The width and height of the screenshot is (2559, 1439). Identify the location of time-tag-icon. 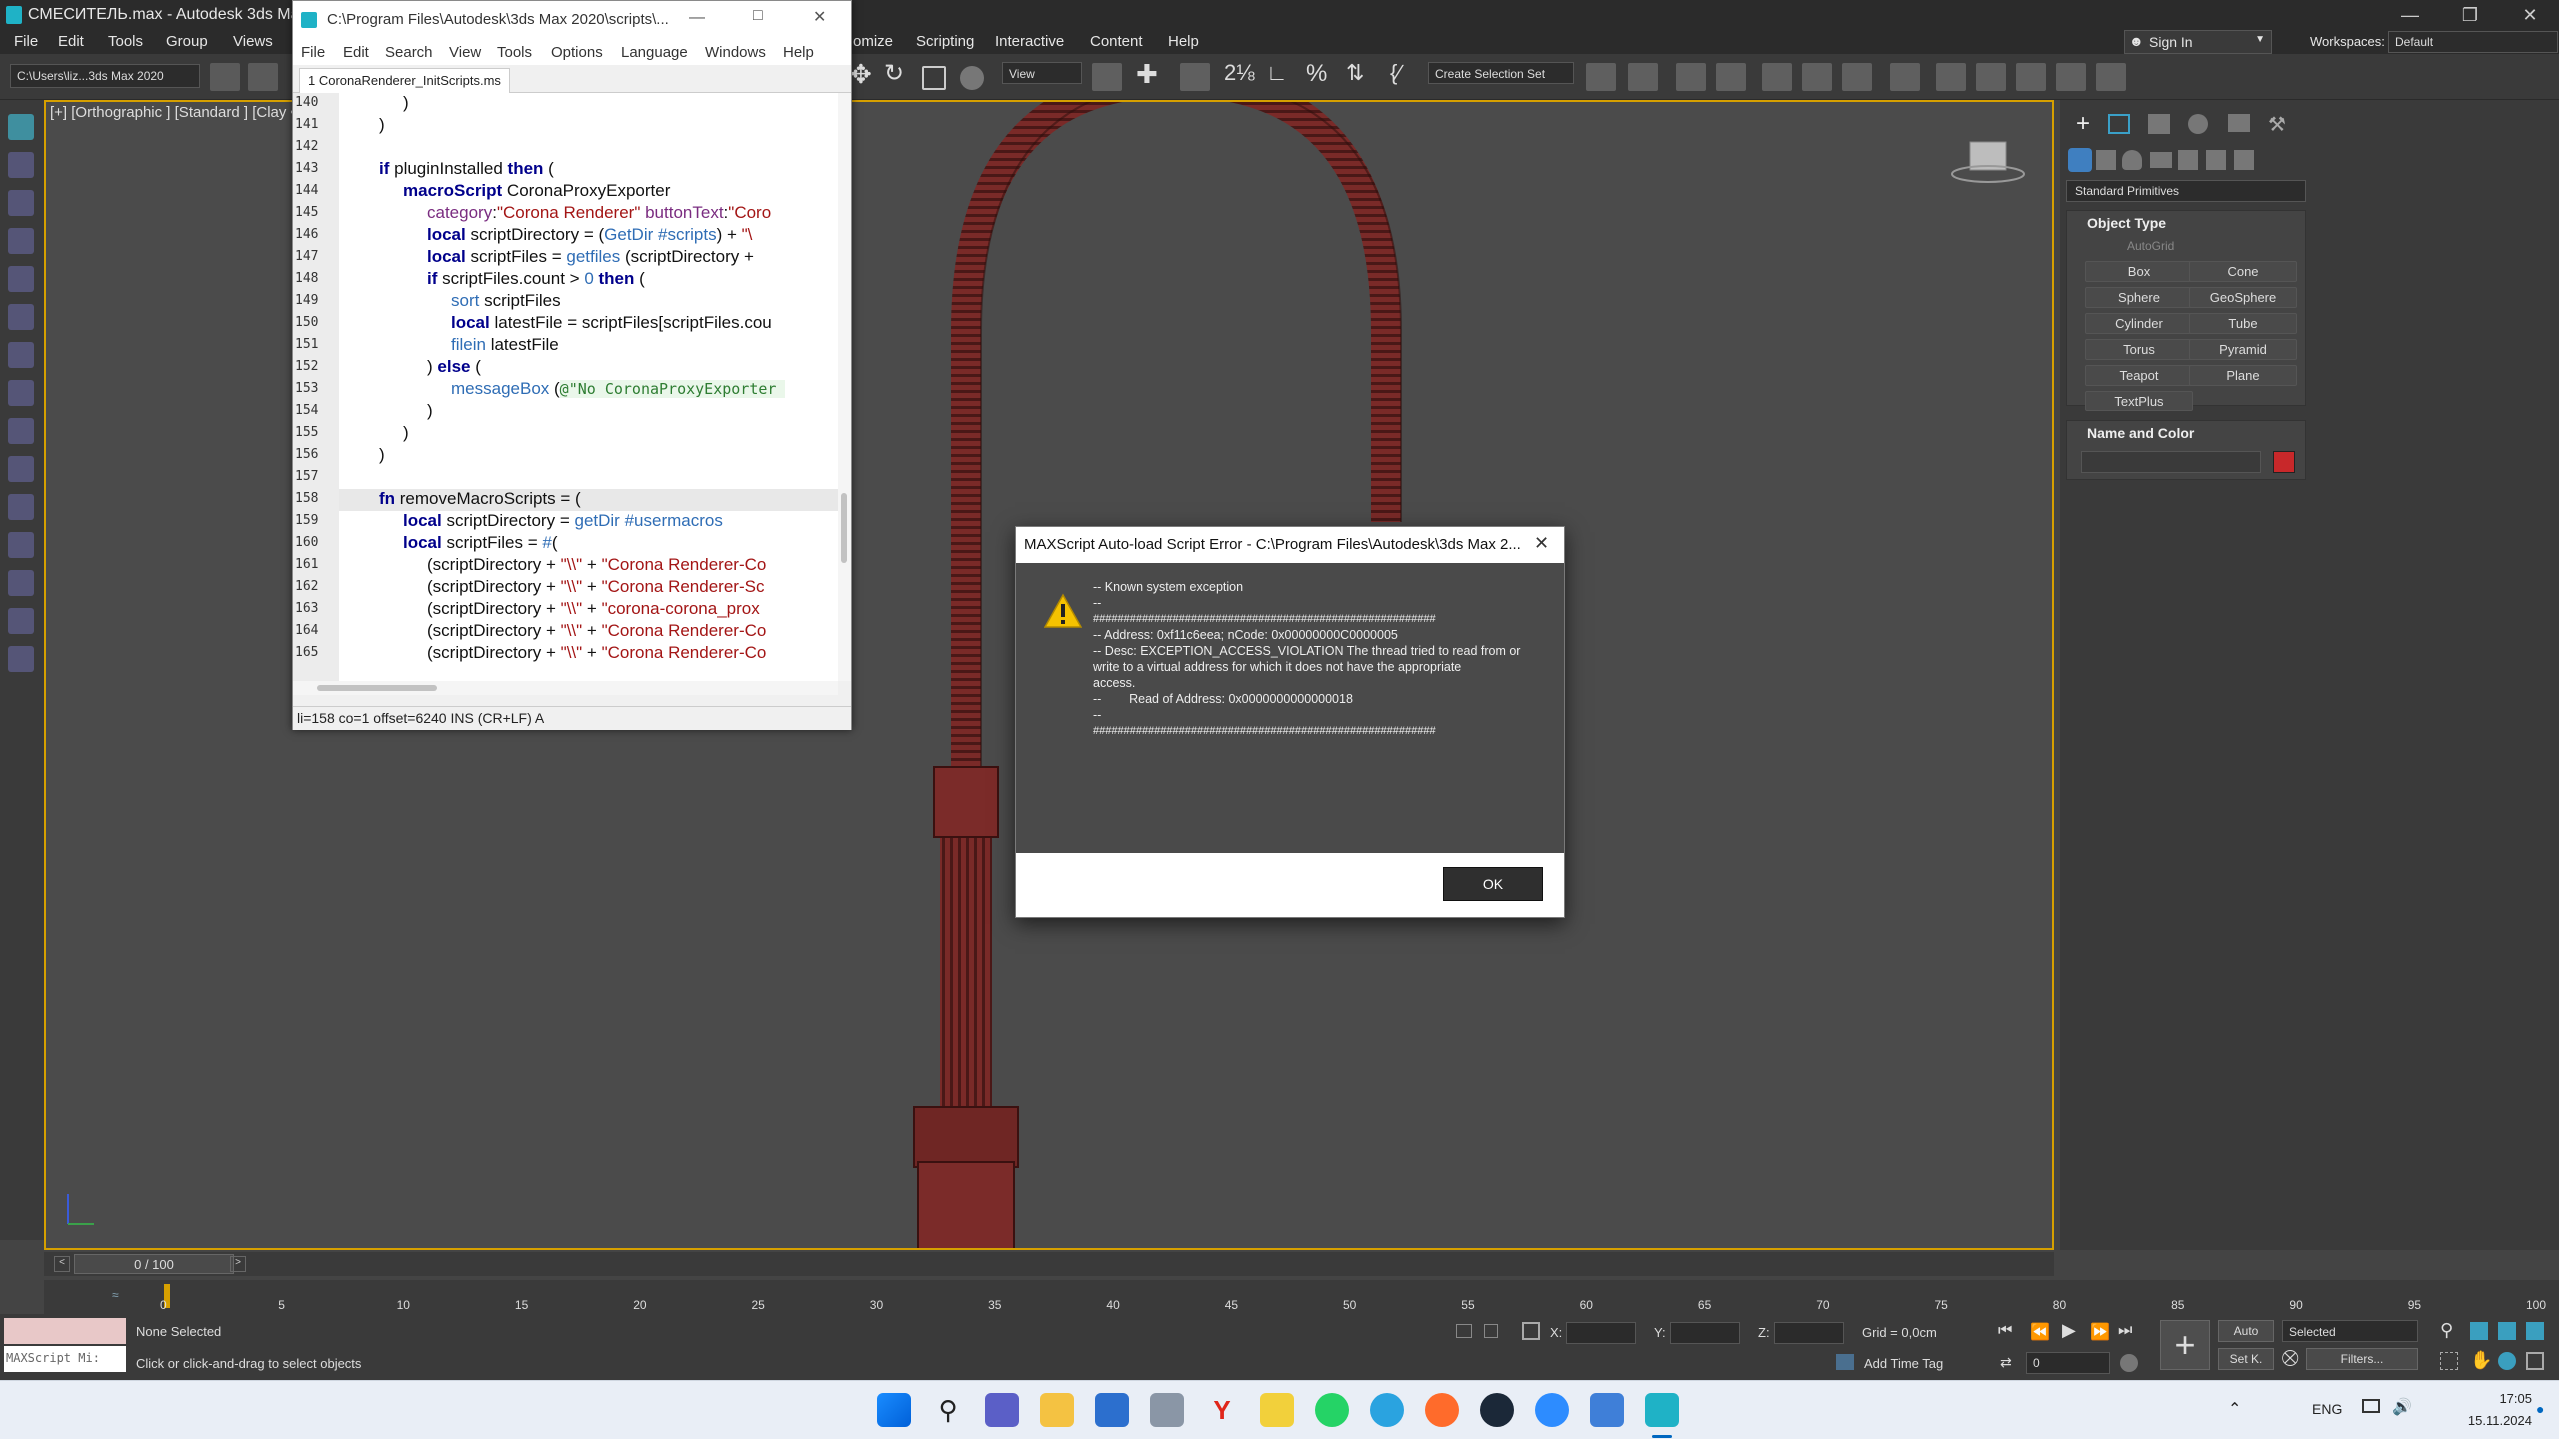
(1845, 1362).